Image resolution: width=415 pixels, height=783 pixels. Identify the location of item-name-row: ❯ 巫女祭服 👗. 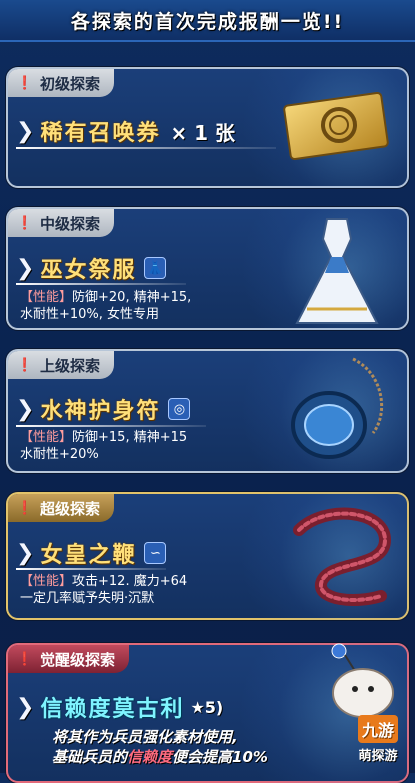
(91, 268).